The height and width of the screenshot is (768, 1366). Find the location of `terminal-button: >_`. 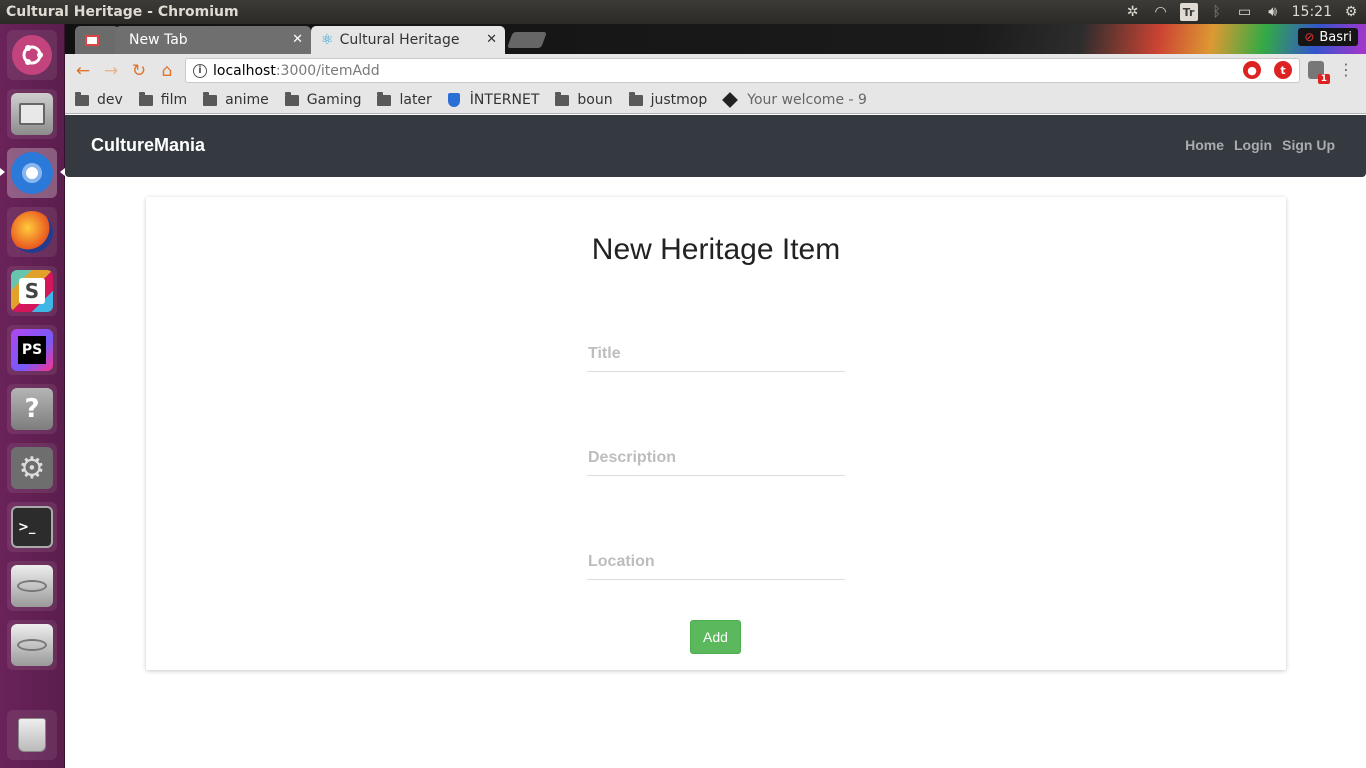

terminal-button: >_ is located at coordinates (32, 527).